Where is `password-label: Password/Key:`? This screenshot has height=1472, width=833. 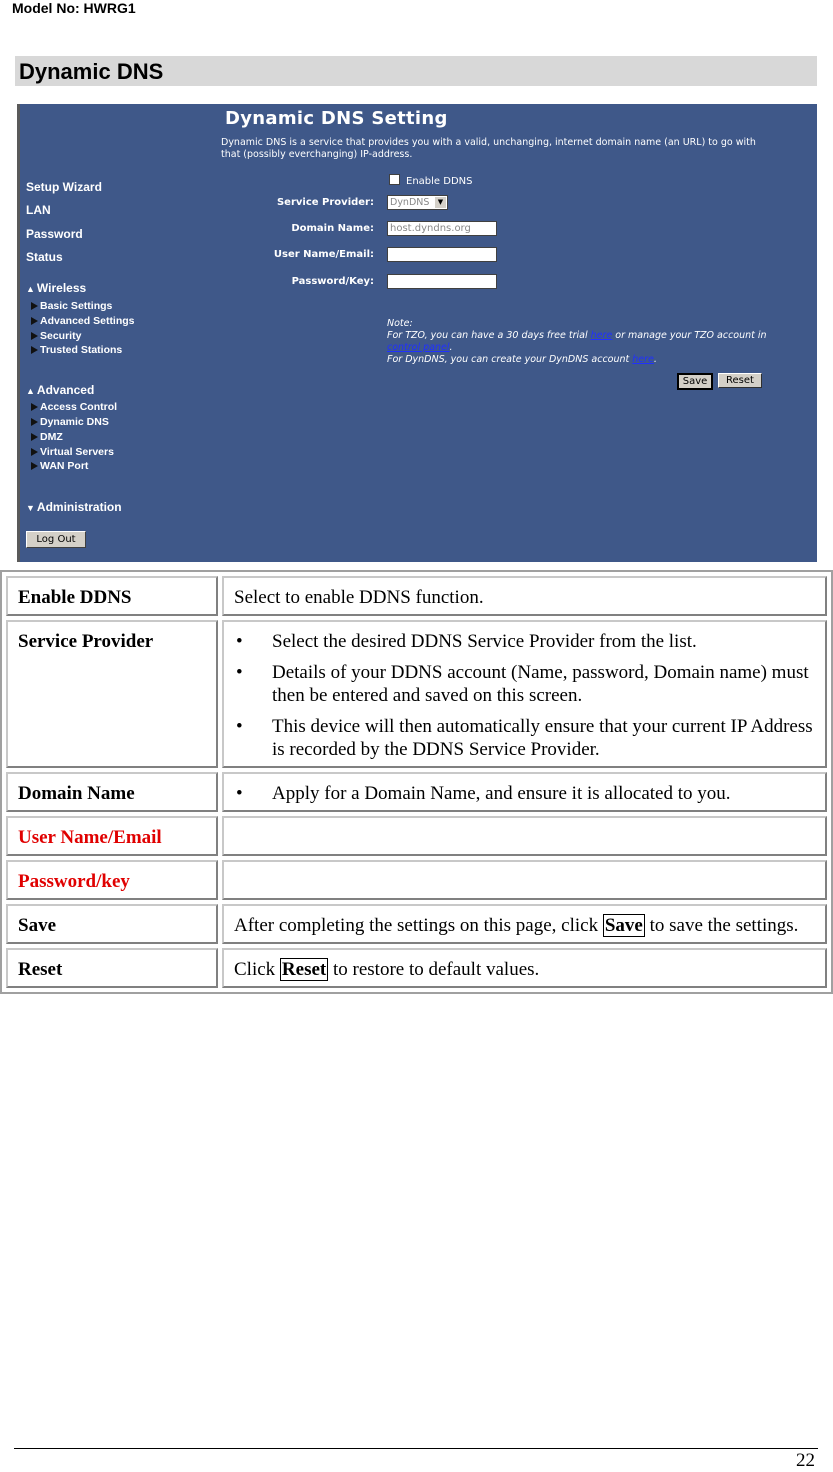 password-label: Password/Key: is located at coordinates (332, 281).